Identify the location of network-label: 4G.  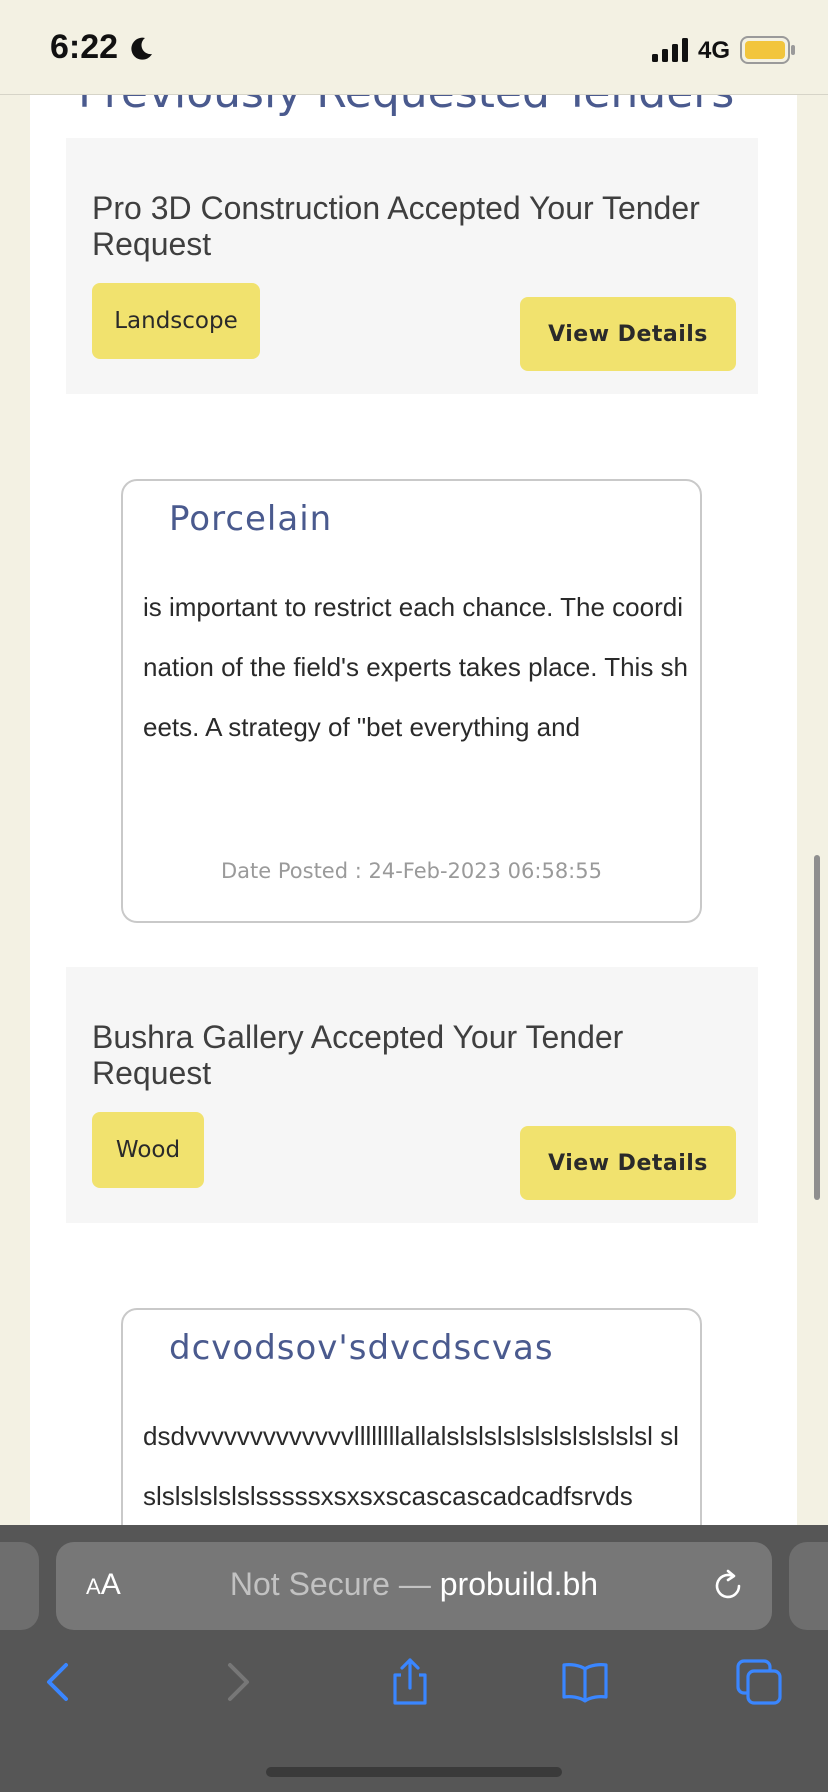
(714, 50).